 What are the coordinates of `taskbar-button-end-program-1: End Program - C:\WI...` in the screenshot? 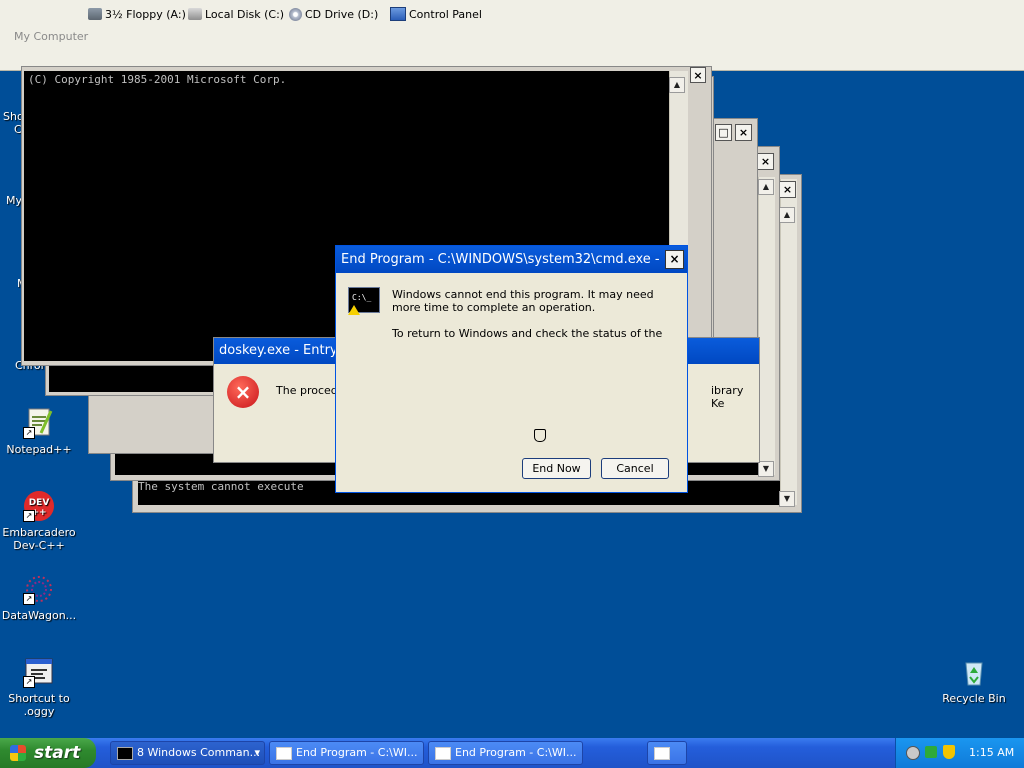 It's located at (346, 753).